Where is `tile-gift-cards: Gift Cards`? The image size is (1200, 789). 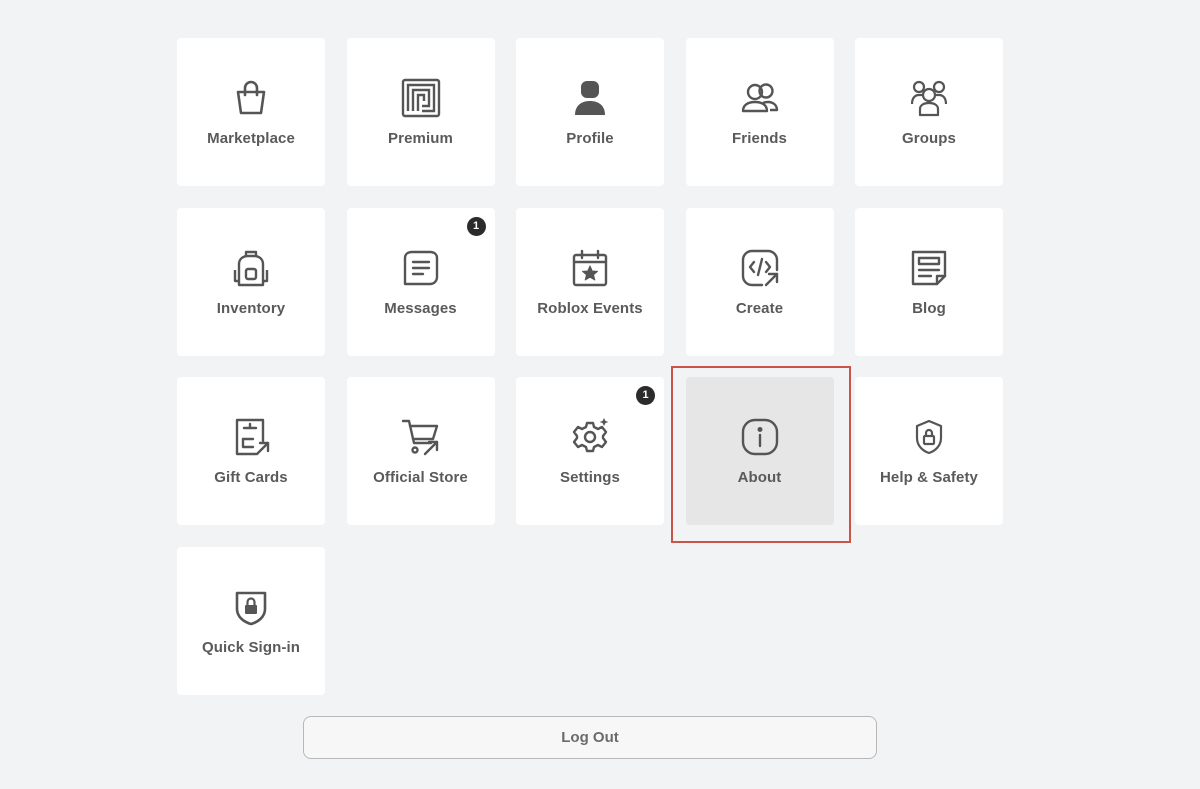 tile-gift-cards: Gift Cards is located at coordinates (251, 451).